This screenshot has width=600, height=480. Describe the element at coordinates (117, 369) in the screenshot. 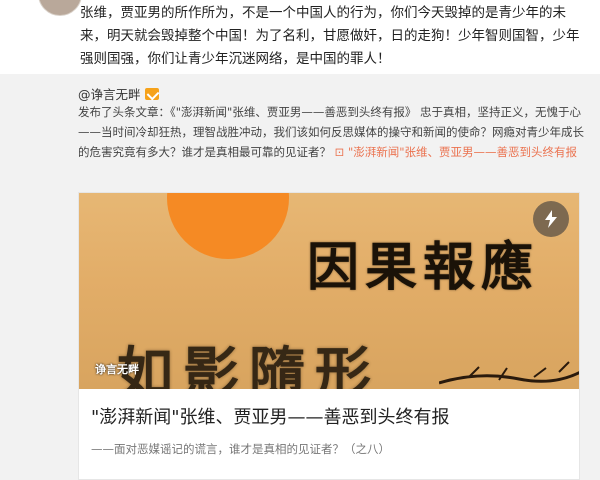

I see `image-watermark: 诤言无畔` at that location.